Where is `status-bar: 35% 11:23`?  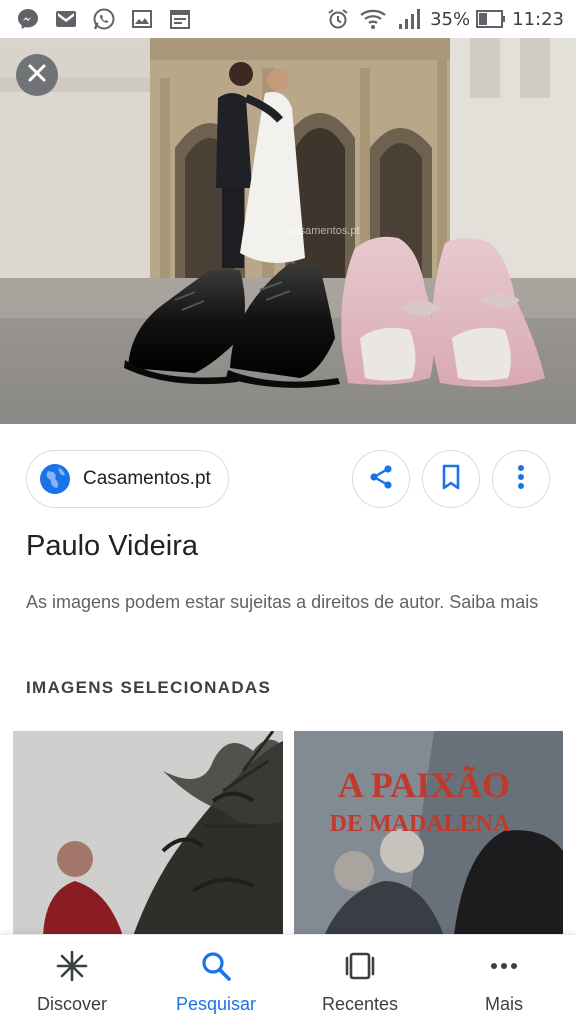
status-bar: 35% 11:23 is located at coordinates (288, 19).